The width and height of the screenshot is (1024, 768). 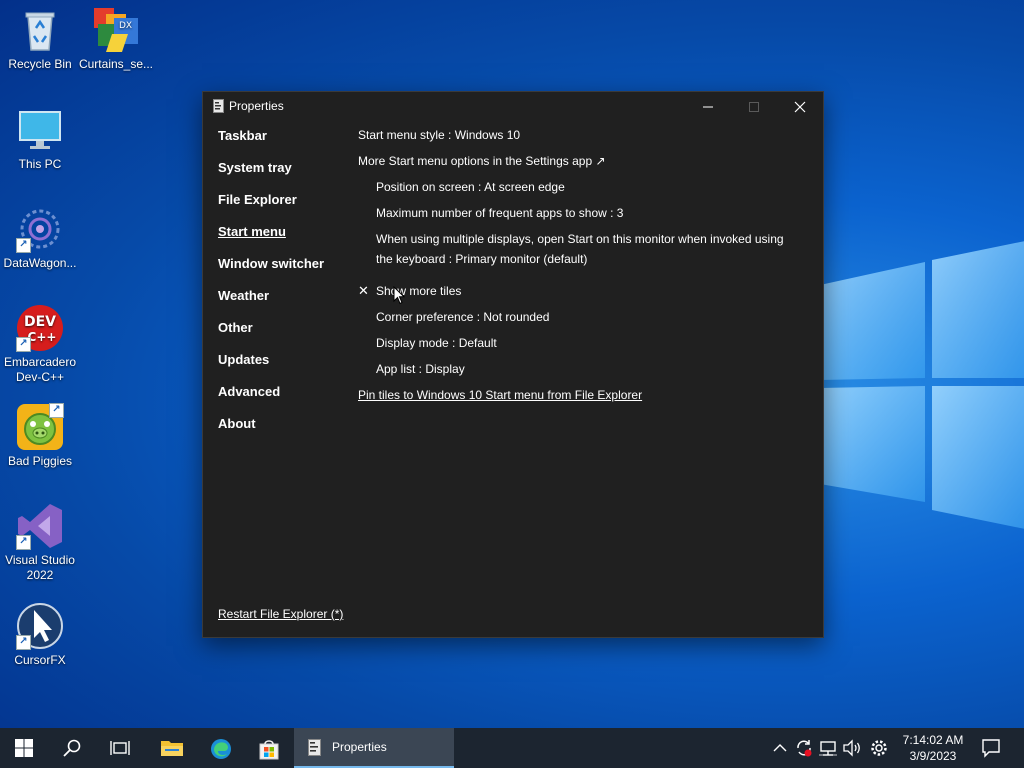 I want to click on maximize-button, so click(x=754, y=107).